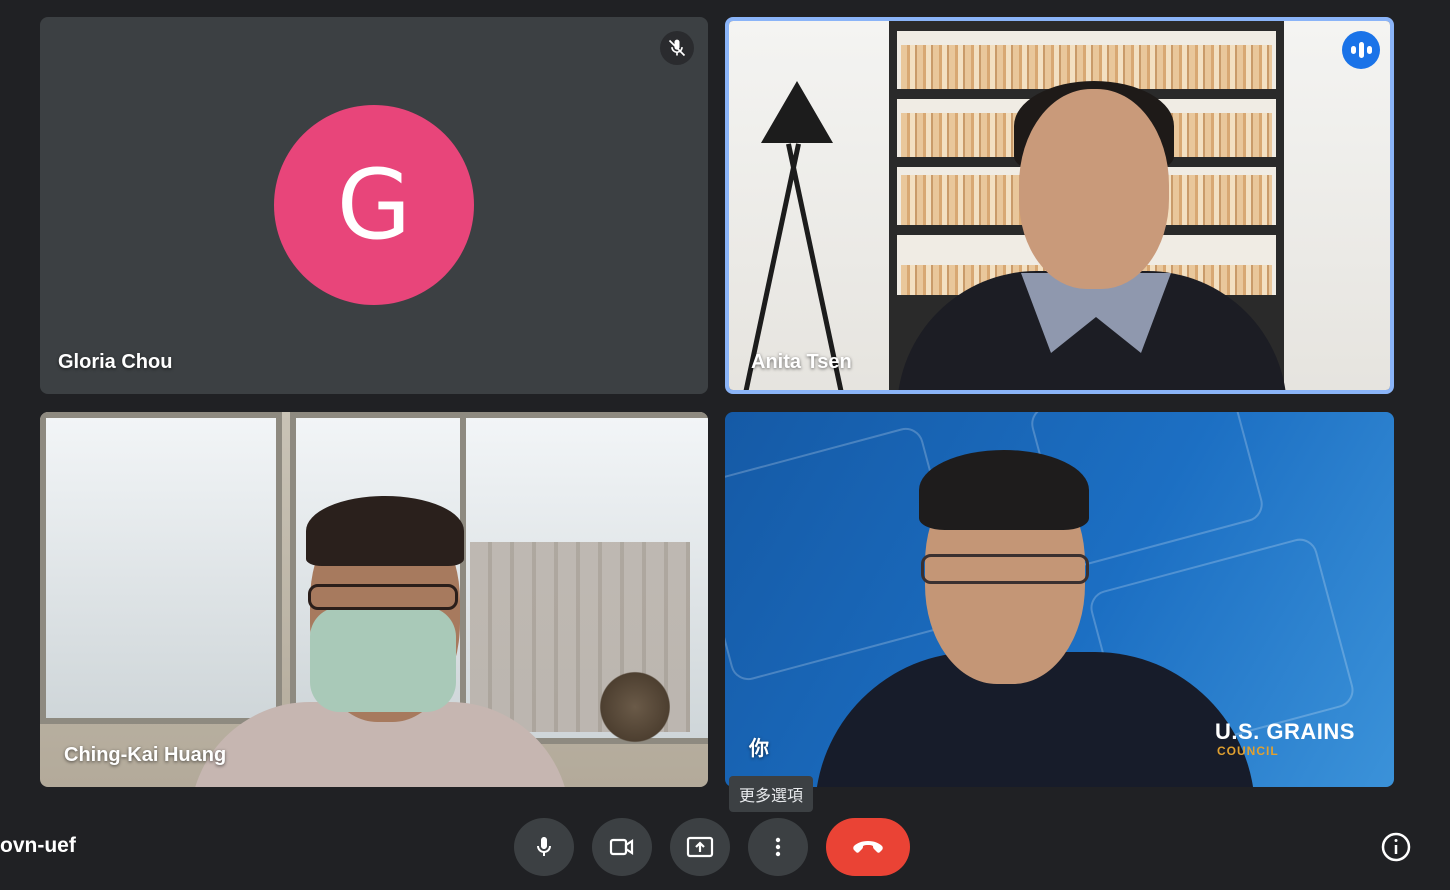  I want to click on participant-name: 你, so click(759, 749).